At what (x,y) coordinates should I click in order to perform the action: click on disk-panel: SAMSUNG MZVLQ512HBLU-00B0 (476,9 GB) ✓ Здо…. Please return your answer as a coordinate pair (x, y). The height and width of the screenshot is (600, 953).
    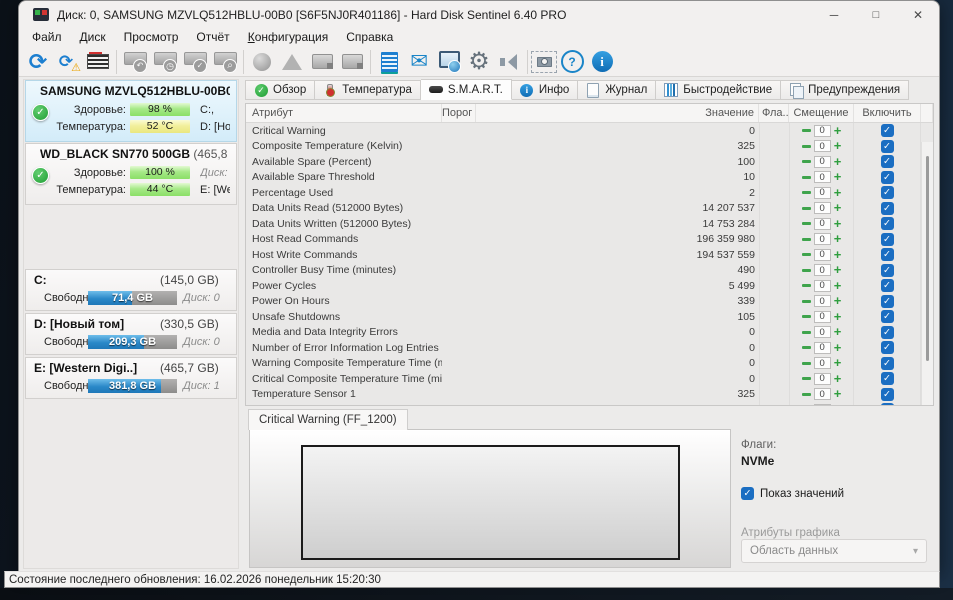
    Looking at the image, I should click on (131, 111).